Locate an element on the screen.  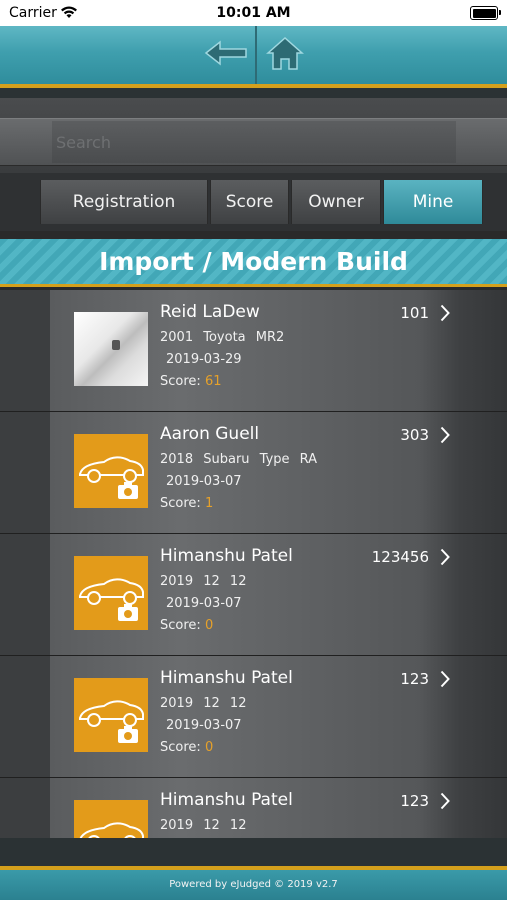
vehicle-info: 2018 Subaru Type RA is located at coordinates (238, 459).